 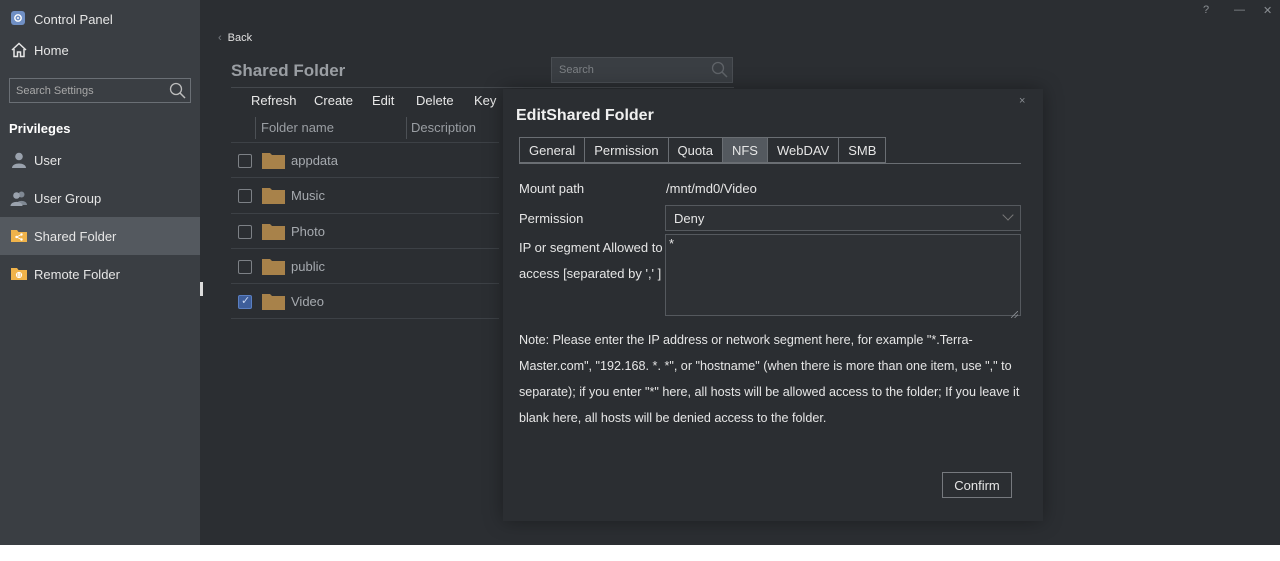 I want to click on tab-nfs: NFS, so click(x=745, y=150).